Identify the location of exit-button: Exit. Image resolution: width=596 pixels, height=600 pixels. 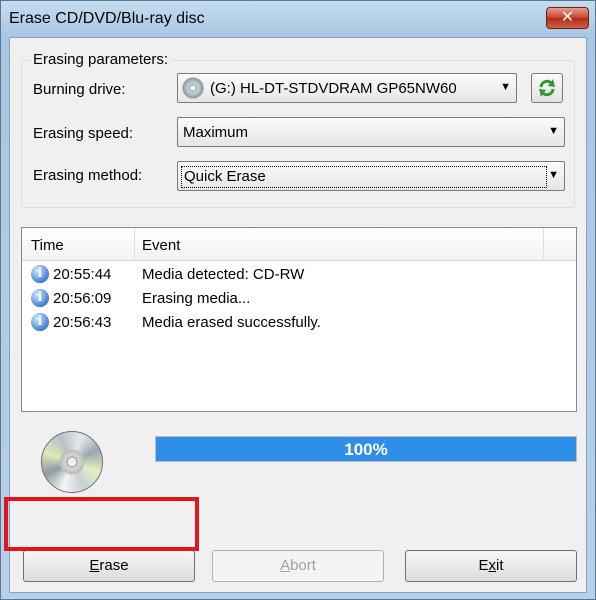
(491, 566).